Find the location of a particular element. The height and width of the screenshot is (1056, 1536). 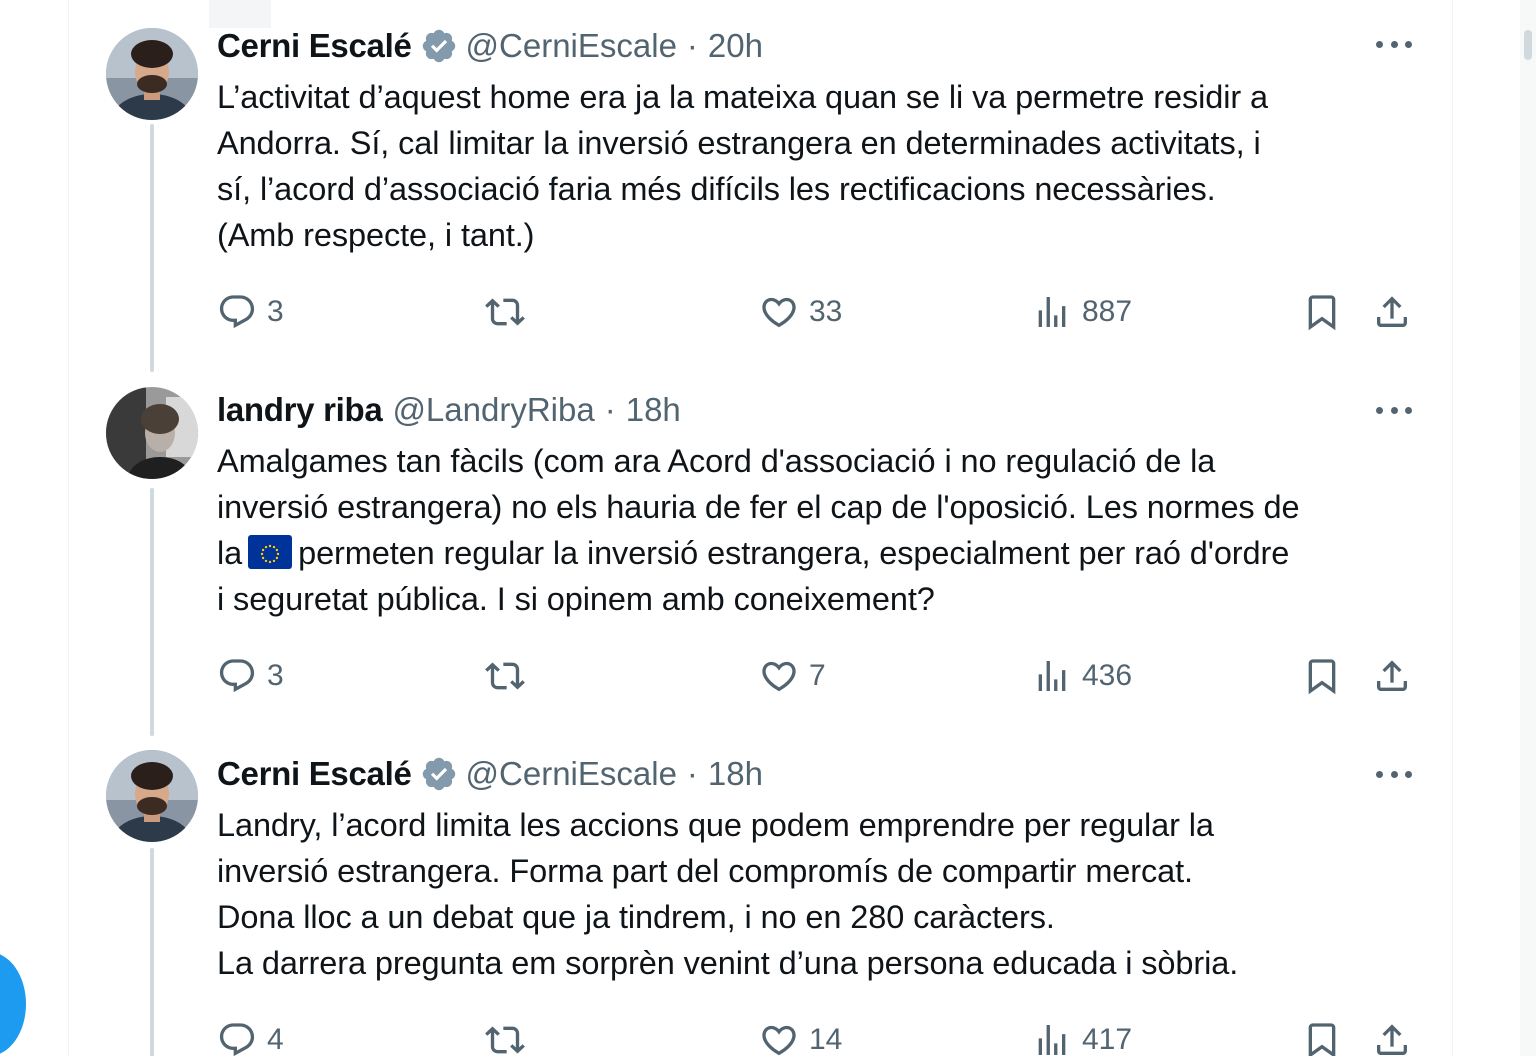

eu-flag-icon is located at coordinates (270, 552).